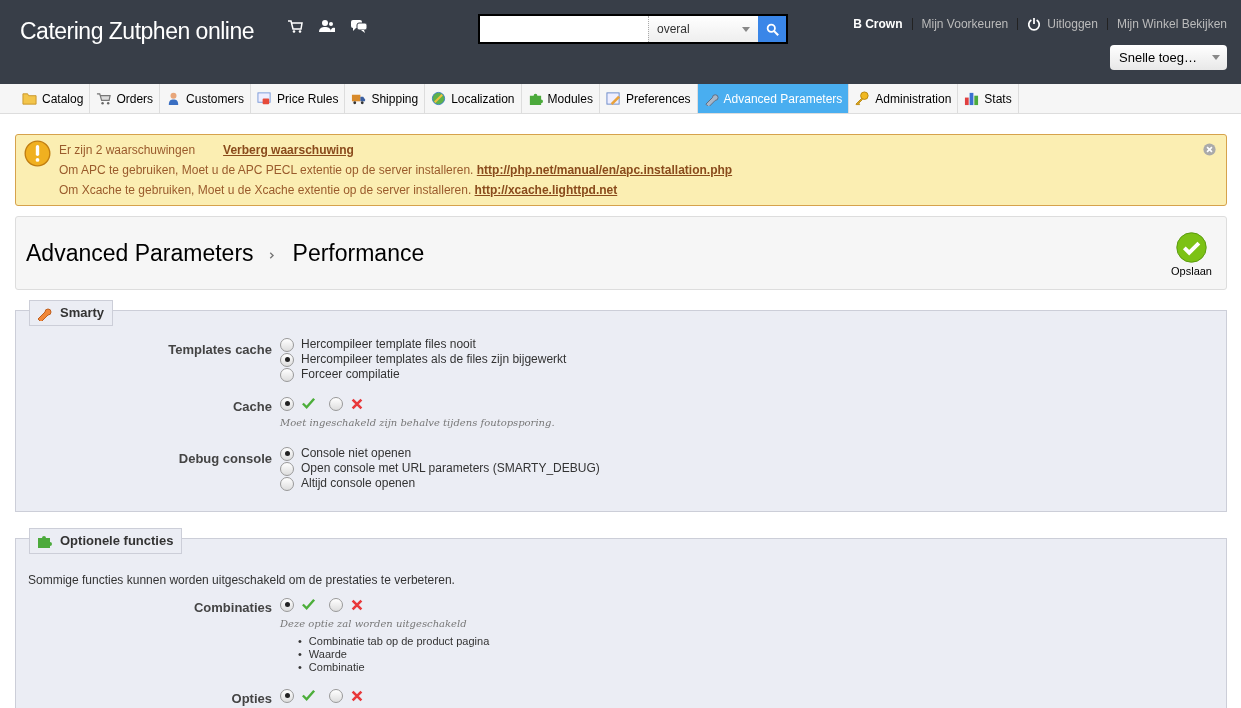 The height and width of the screenshot is (708, 1241). I want to click on option-label: Hercompileer template files nooit, so click(388, 344).